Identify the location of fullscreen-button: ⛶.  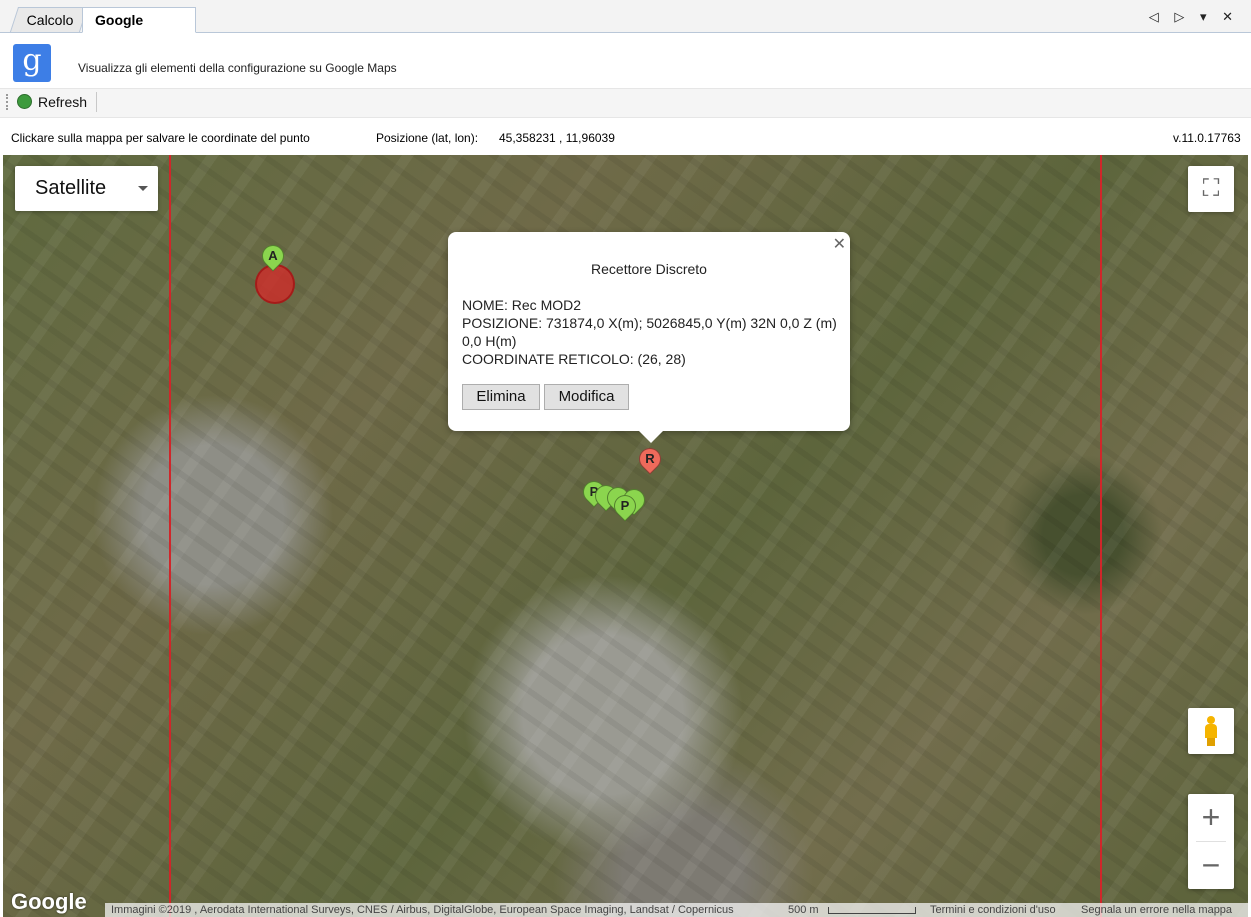
(1211, 189).